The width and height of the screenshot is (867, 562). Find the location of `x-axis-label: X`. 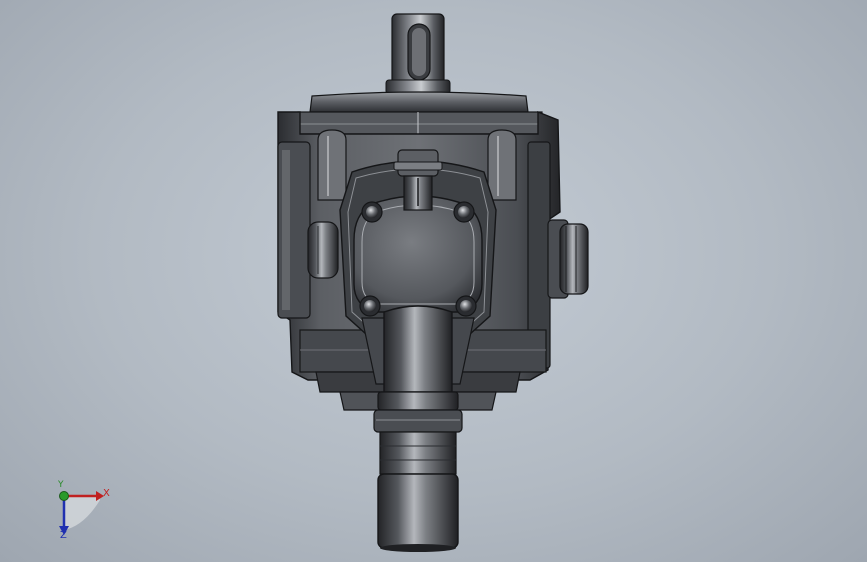

x-axis-label: X is located at coordinates (106, 493).